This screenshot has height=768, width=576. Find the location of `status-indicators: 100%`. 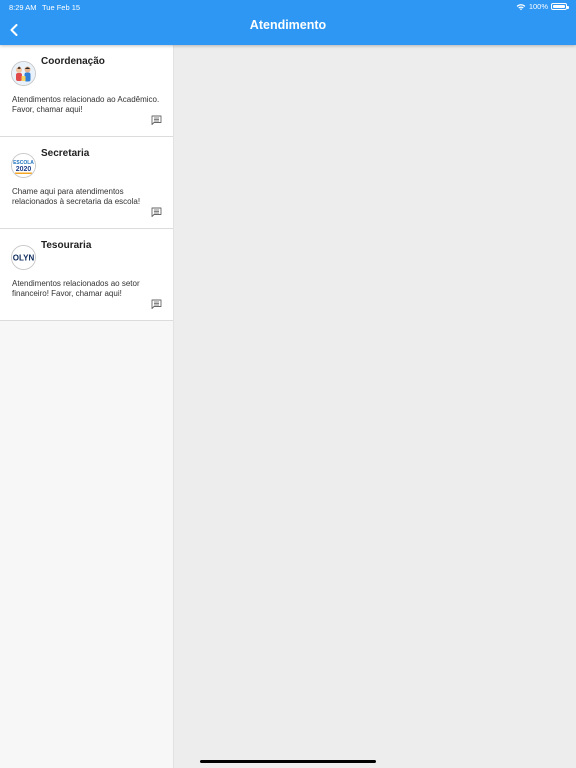

status-indicators: 100% is located at coordinates (542, 6).